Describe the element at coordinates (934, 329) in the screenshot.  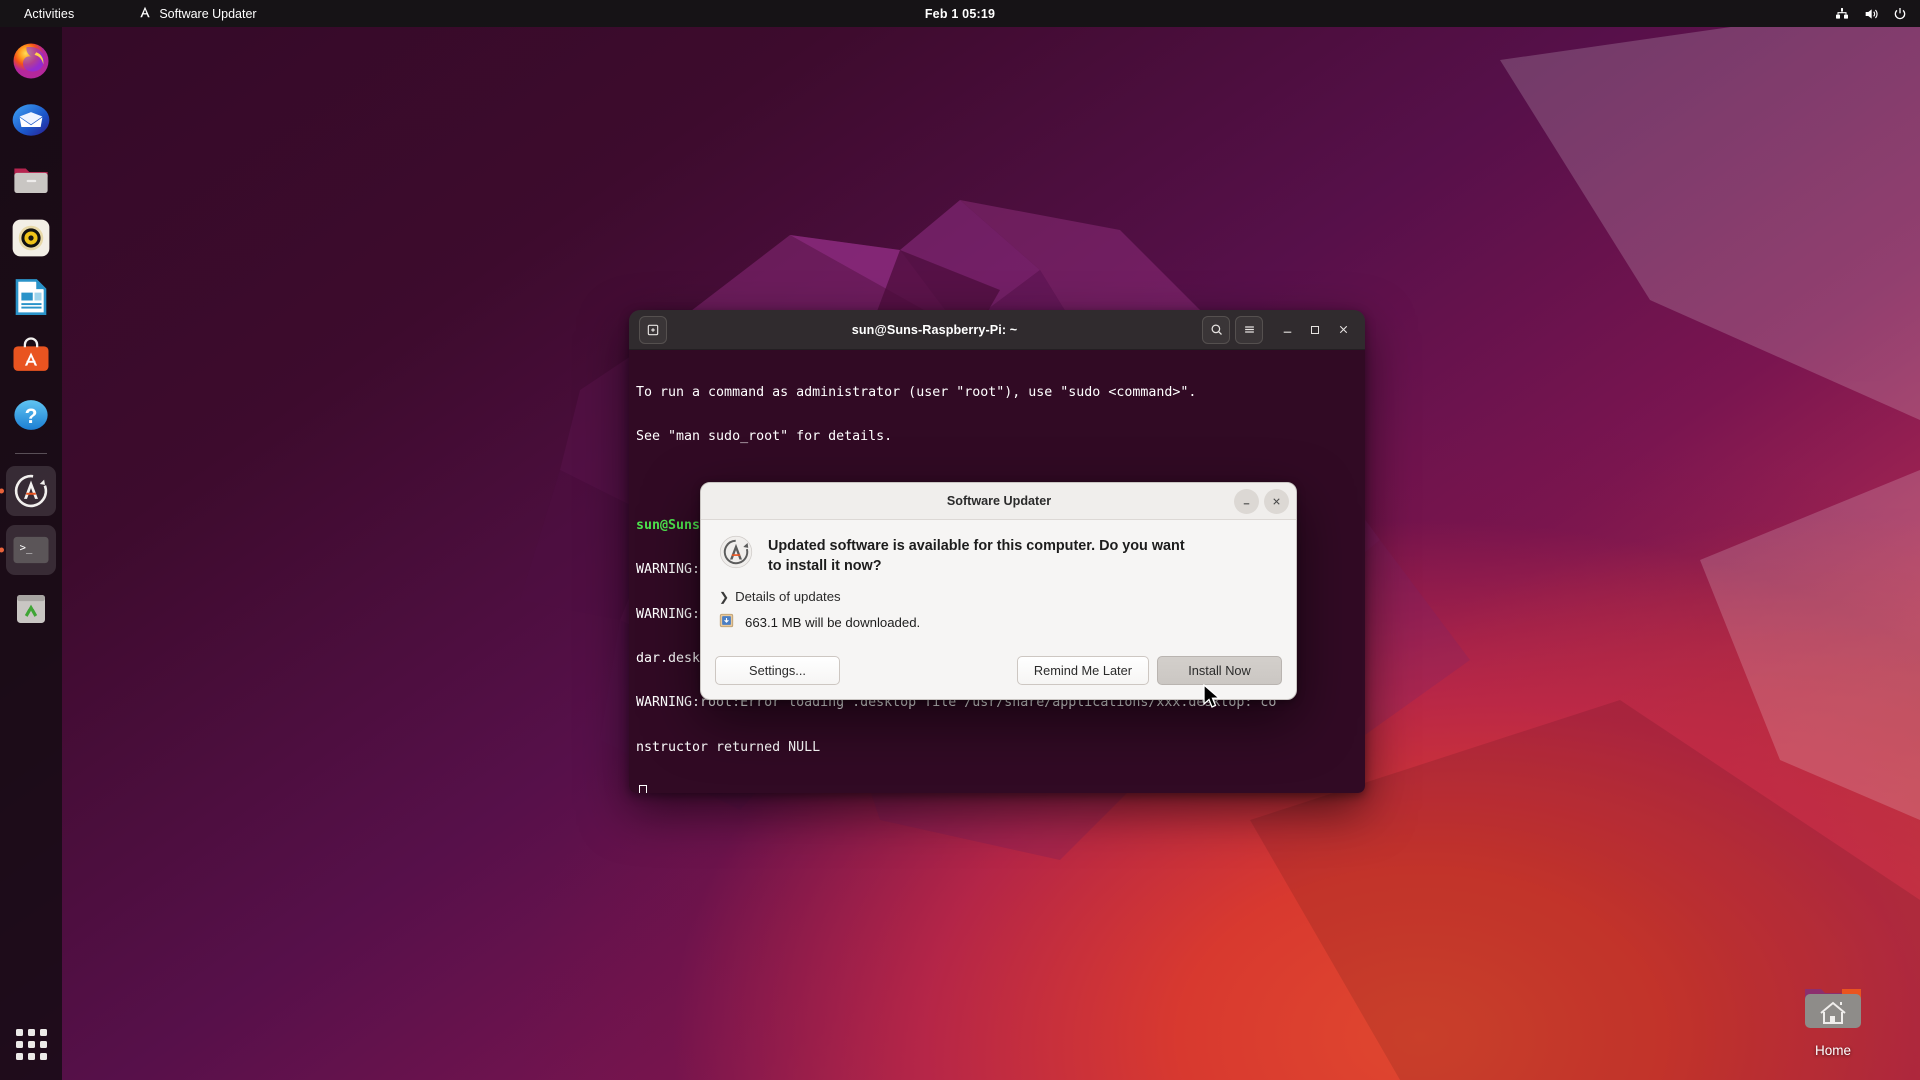
I see `terminal-title: sun@Suns-Raspberry-Pi: ~` at that location.